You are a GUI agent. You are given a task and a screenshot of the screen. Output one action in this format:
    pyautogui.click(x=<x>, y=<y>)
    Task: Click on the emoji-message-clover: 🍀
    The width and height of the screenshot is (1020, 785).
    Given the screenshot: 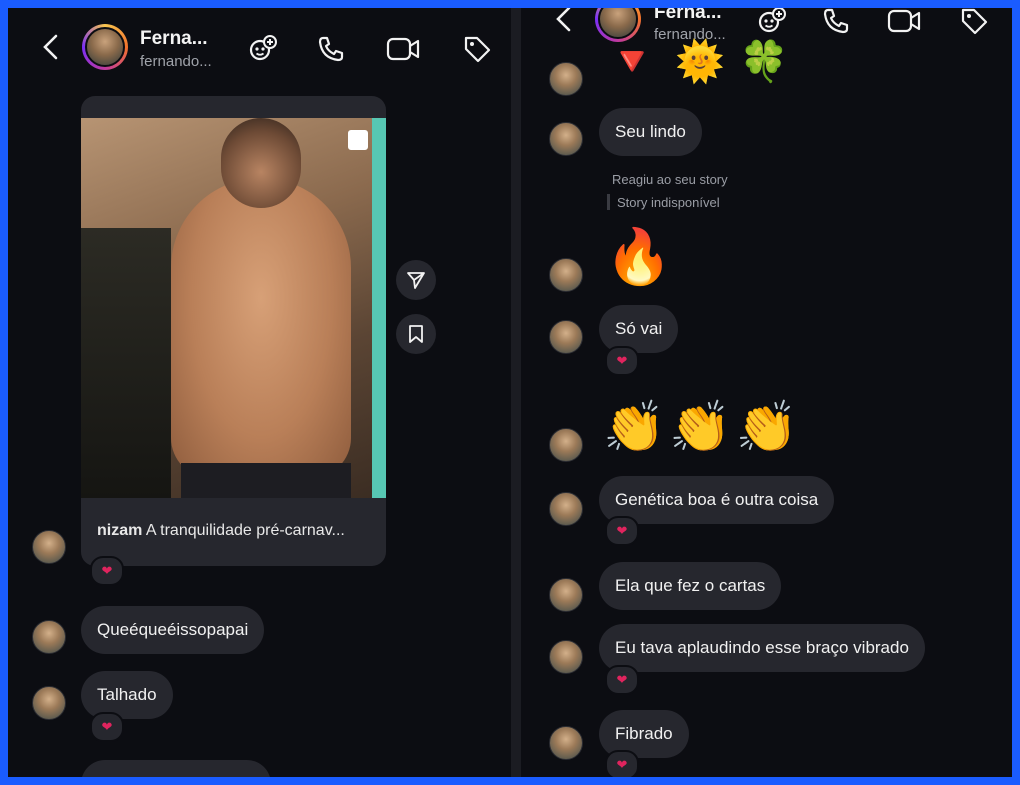 What is the action you would take?
    pyautogui.click(x=764, y=62)
    